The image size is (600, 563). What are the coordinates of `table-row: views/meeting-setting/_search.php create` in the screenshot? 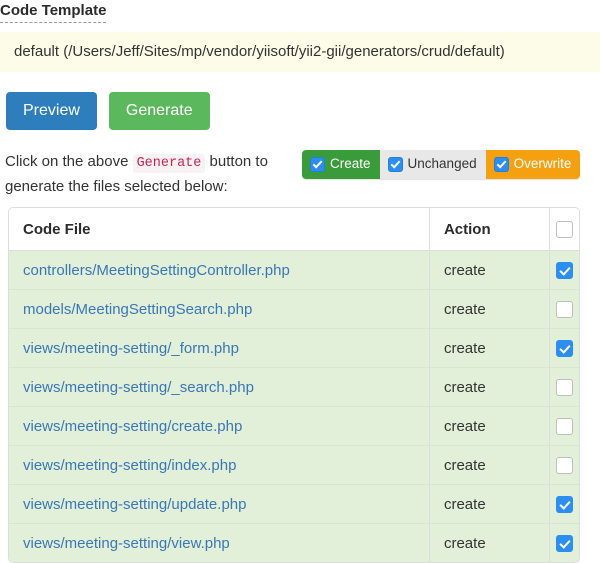 It's located at (294, 387).